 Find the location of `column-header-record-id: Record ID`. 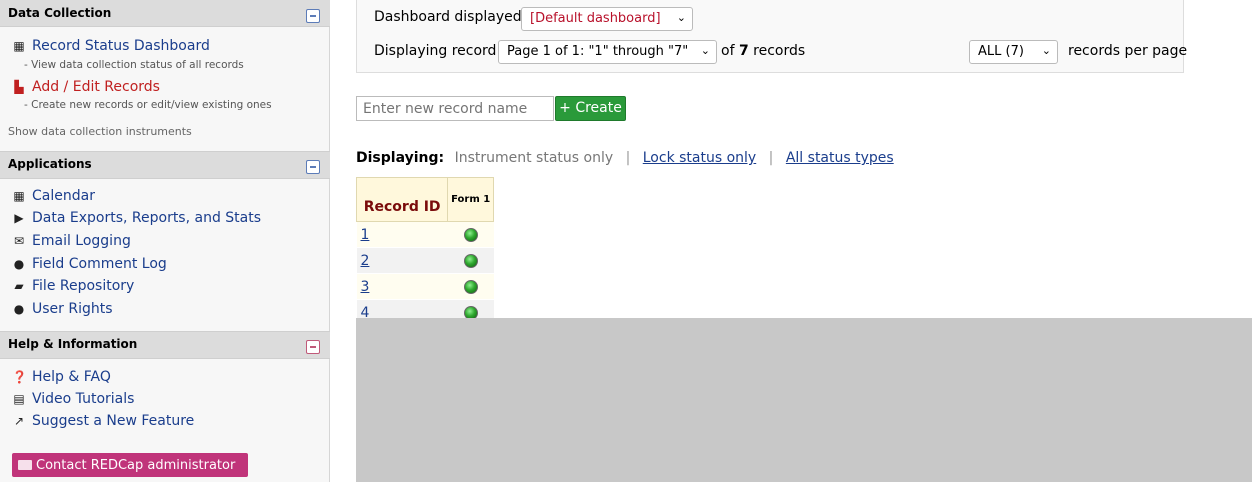

column-header-record-id: Record ID is located at coordinates (402, 199).